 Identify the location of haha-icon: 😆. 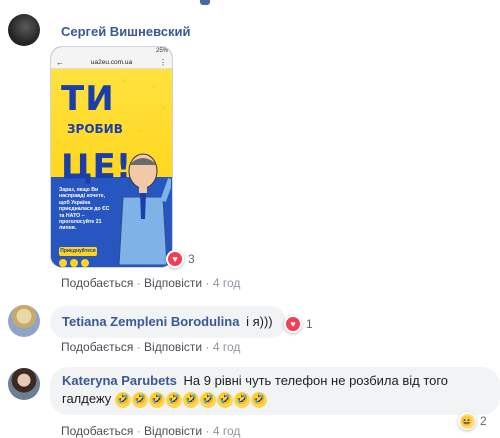
(467, 421).